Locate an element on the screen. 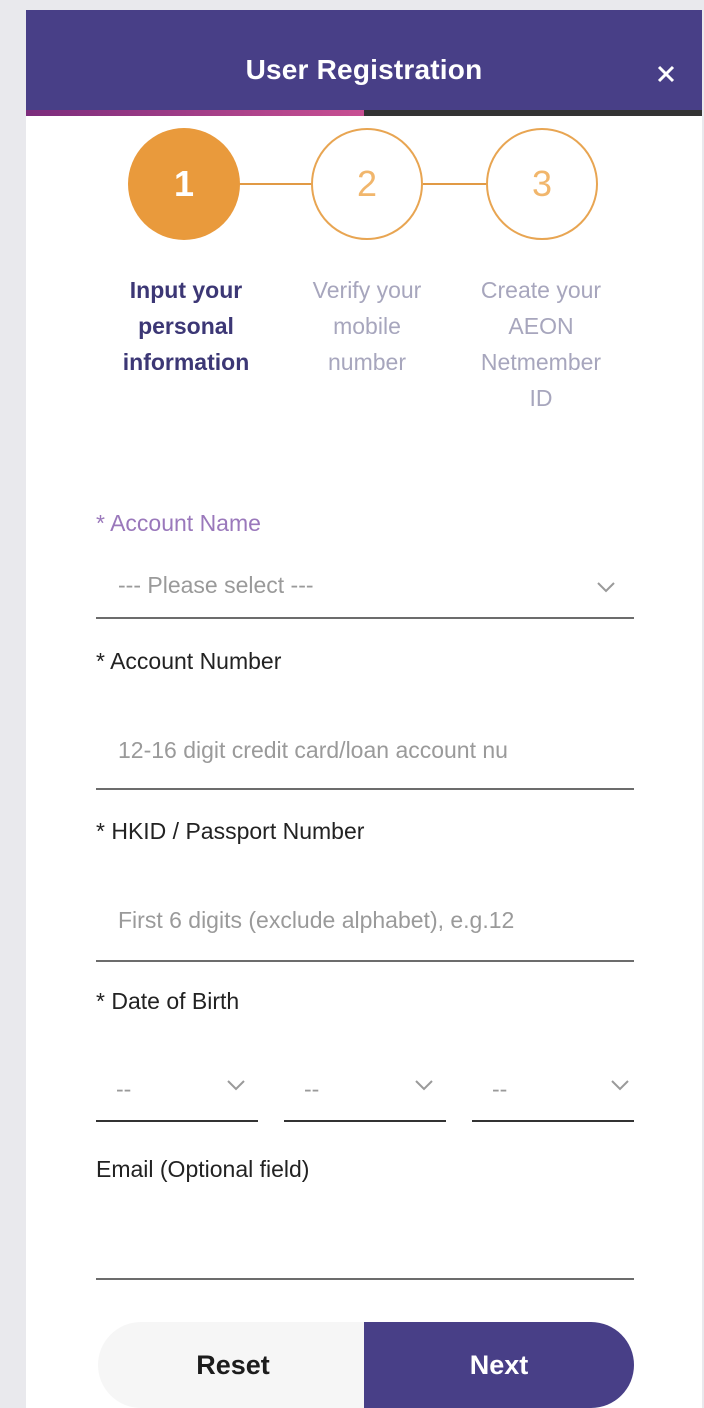 Image resolution: width=704 pixels, height=1408 pixels. dob-month-underline is located at coordinates (365, 1121).